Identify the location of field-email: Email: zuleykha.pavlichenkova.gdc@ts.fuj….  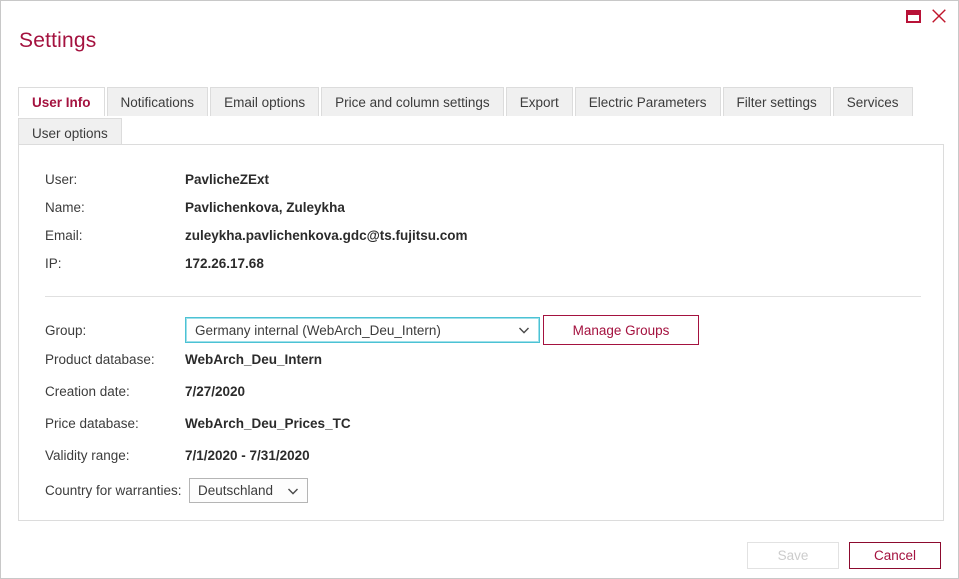
(256, 235).